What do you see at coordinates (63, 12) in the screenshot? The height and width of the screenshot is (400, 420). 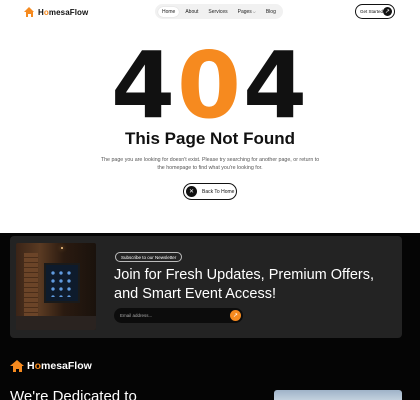 I see `logo-text: HomesaFlow` at bounding box center [63, 12].